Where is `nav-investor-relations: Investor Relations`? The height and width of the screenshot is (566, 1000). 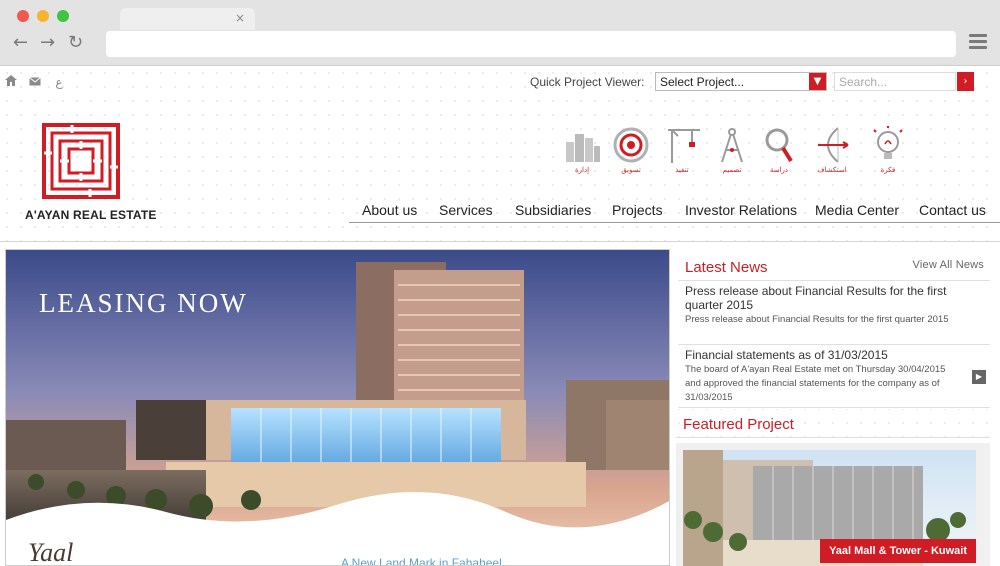
nav-investor-relations: Investor Relations is located at coordinates (741, 210).